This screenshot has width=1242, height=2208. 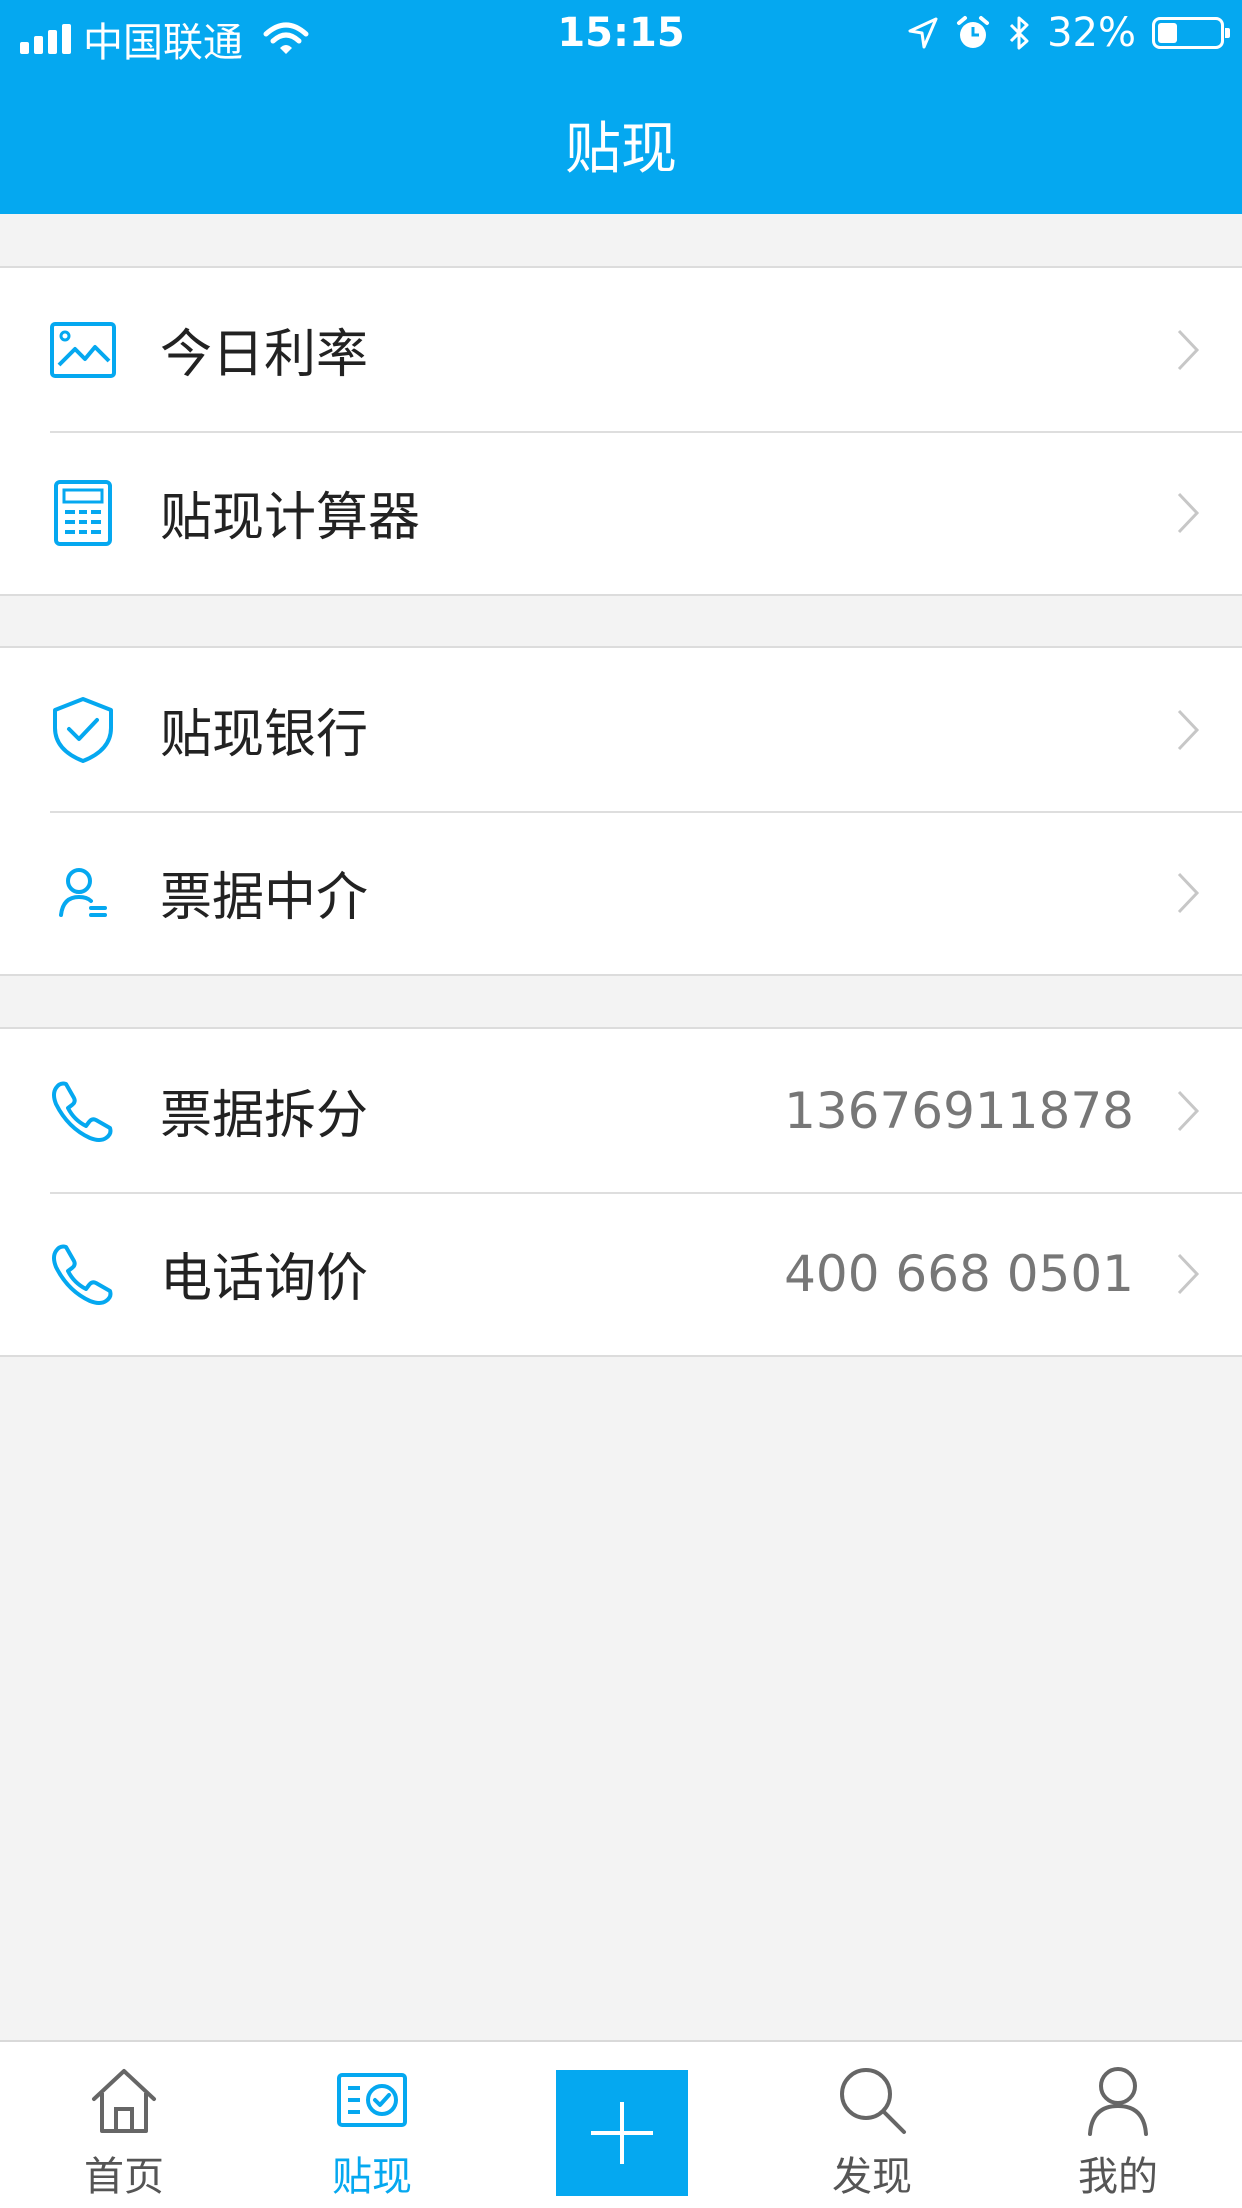 I want to click on row-label: 票据拆分, so click(x=264, y=1116).